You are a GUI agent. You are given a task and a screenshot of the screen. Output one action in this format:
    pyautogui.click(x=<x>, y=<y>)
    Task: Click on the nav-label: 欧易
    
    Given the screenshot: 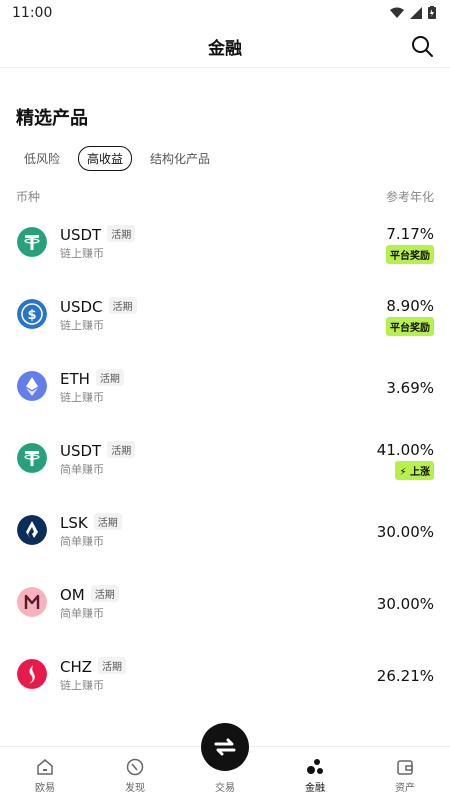 What is the action you would take?
    pyautogui.click(x=45, y=788)
    